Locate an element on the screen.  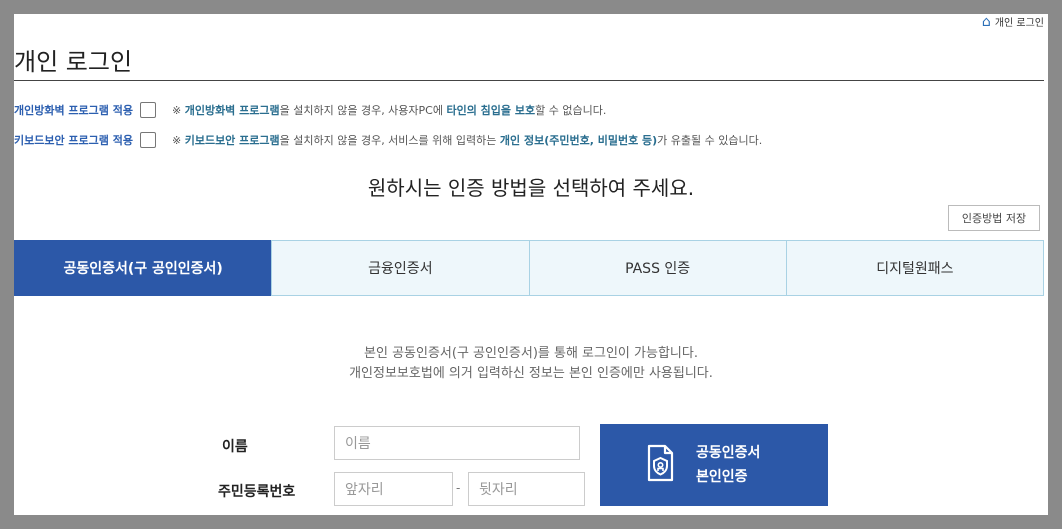
tab-pass-auth: PASS 인증 is located at coordinates (657, 268).